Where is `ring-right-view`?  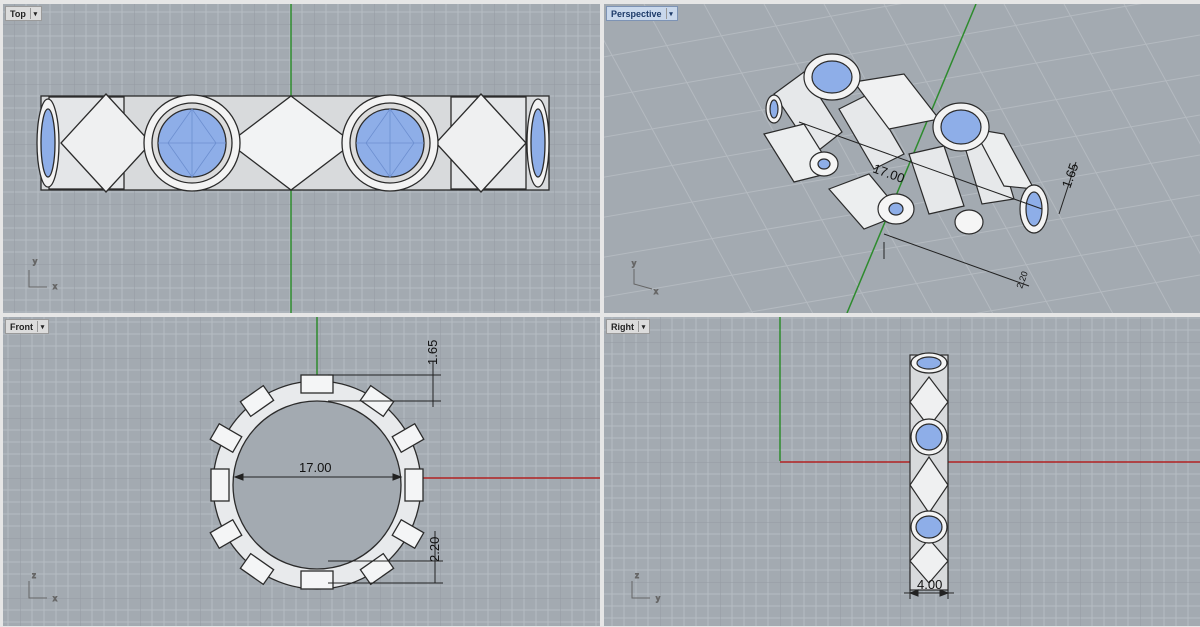 ring-right-view is located at coordinates (929, 471).